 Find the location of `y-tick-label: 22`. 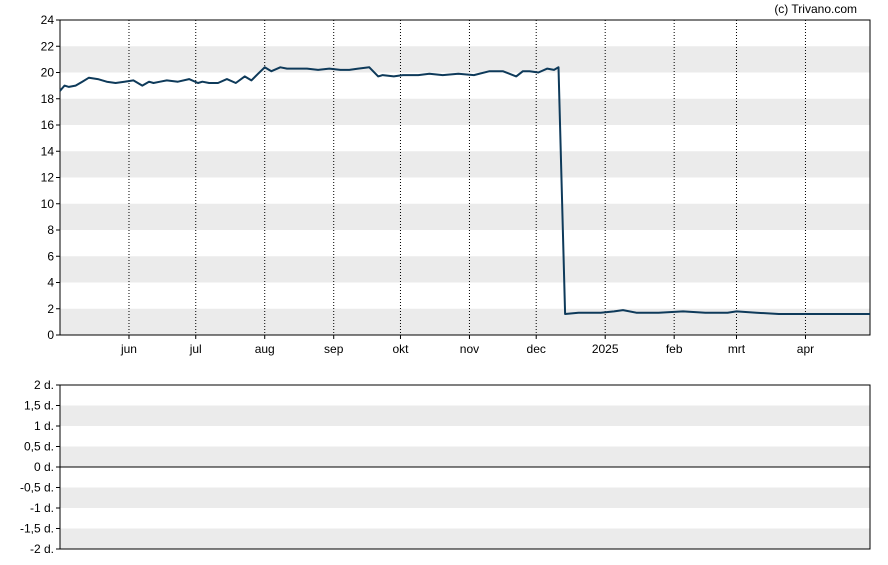

y-tick-label: 22 is located at coordinates (48, 46).